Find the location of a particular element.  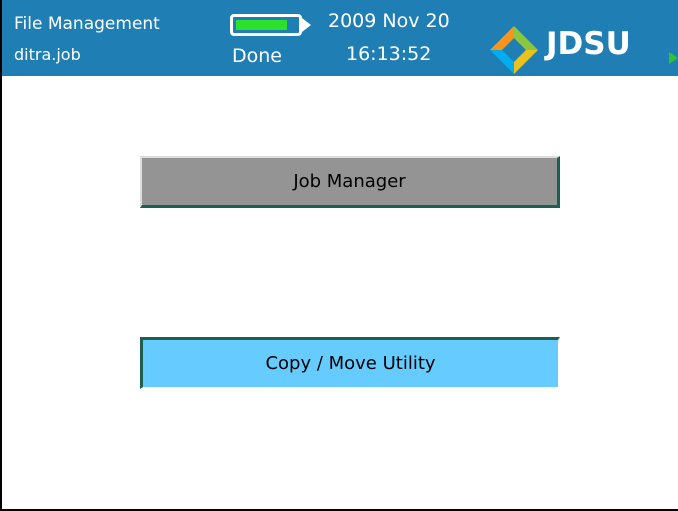

battery-icon is located at coordinates (266, 25).